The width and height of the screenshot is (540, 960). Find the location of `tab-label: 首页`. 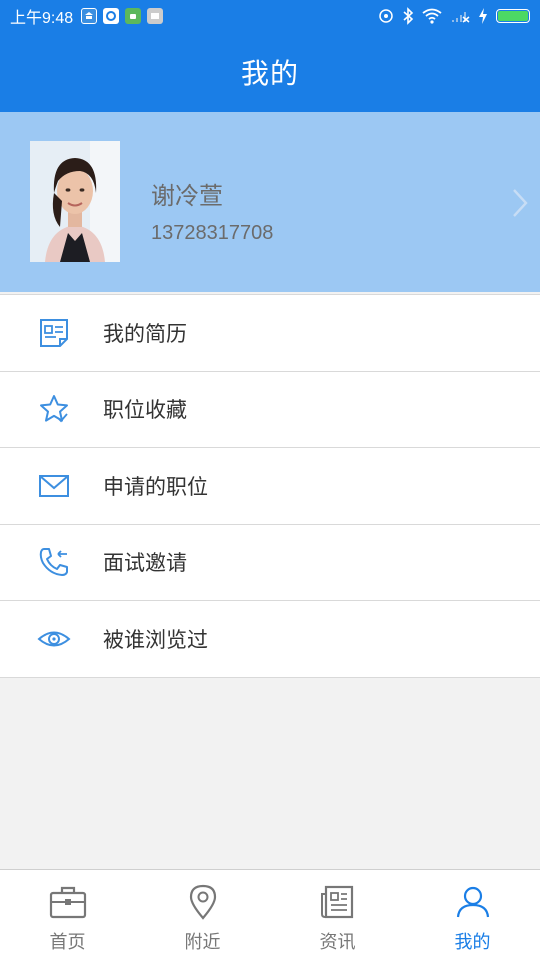

tab-label: 首页 is located at coordinates (67, 942).